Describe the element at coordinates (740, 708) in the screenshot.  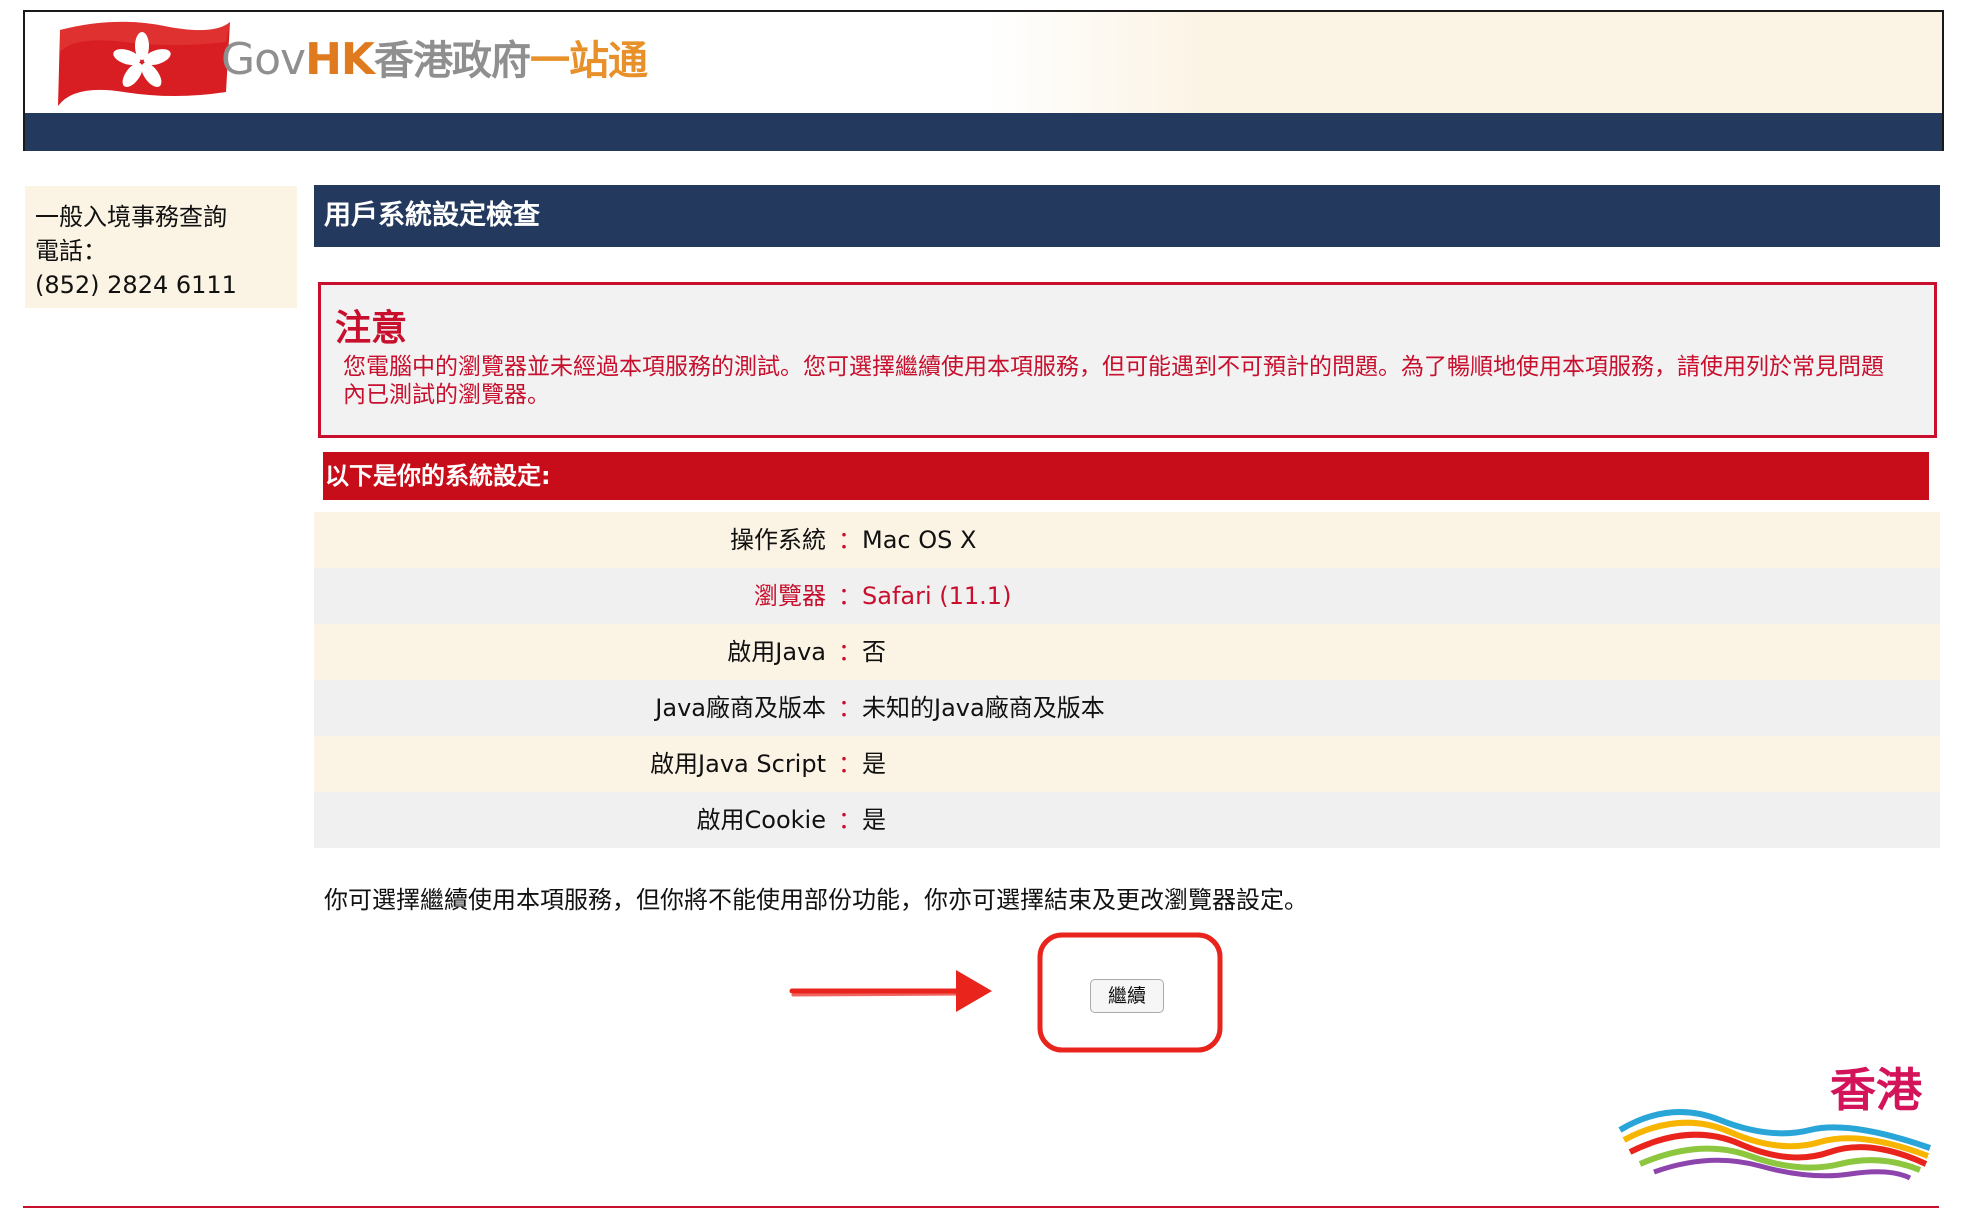
I see `settings-label: Java廠商及版本` at that location.